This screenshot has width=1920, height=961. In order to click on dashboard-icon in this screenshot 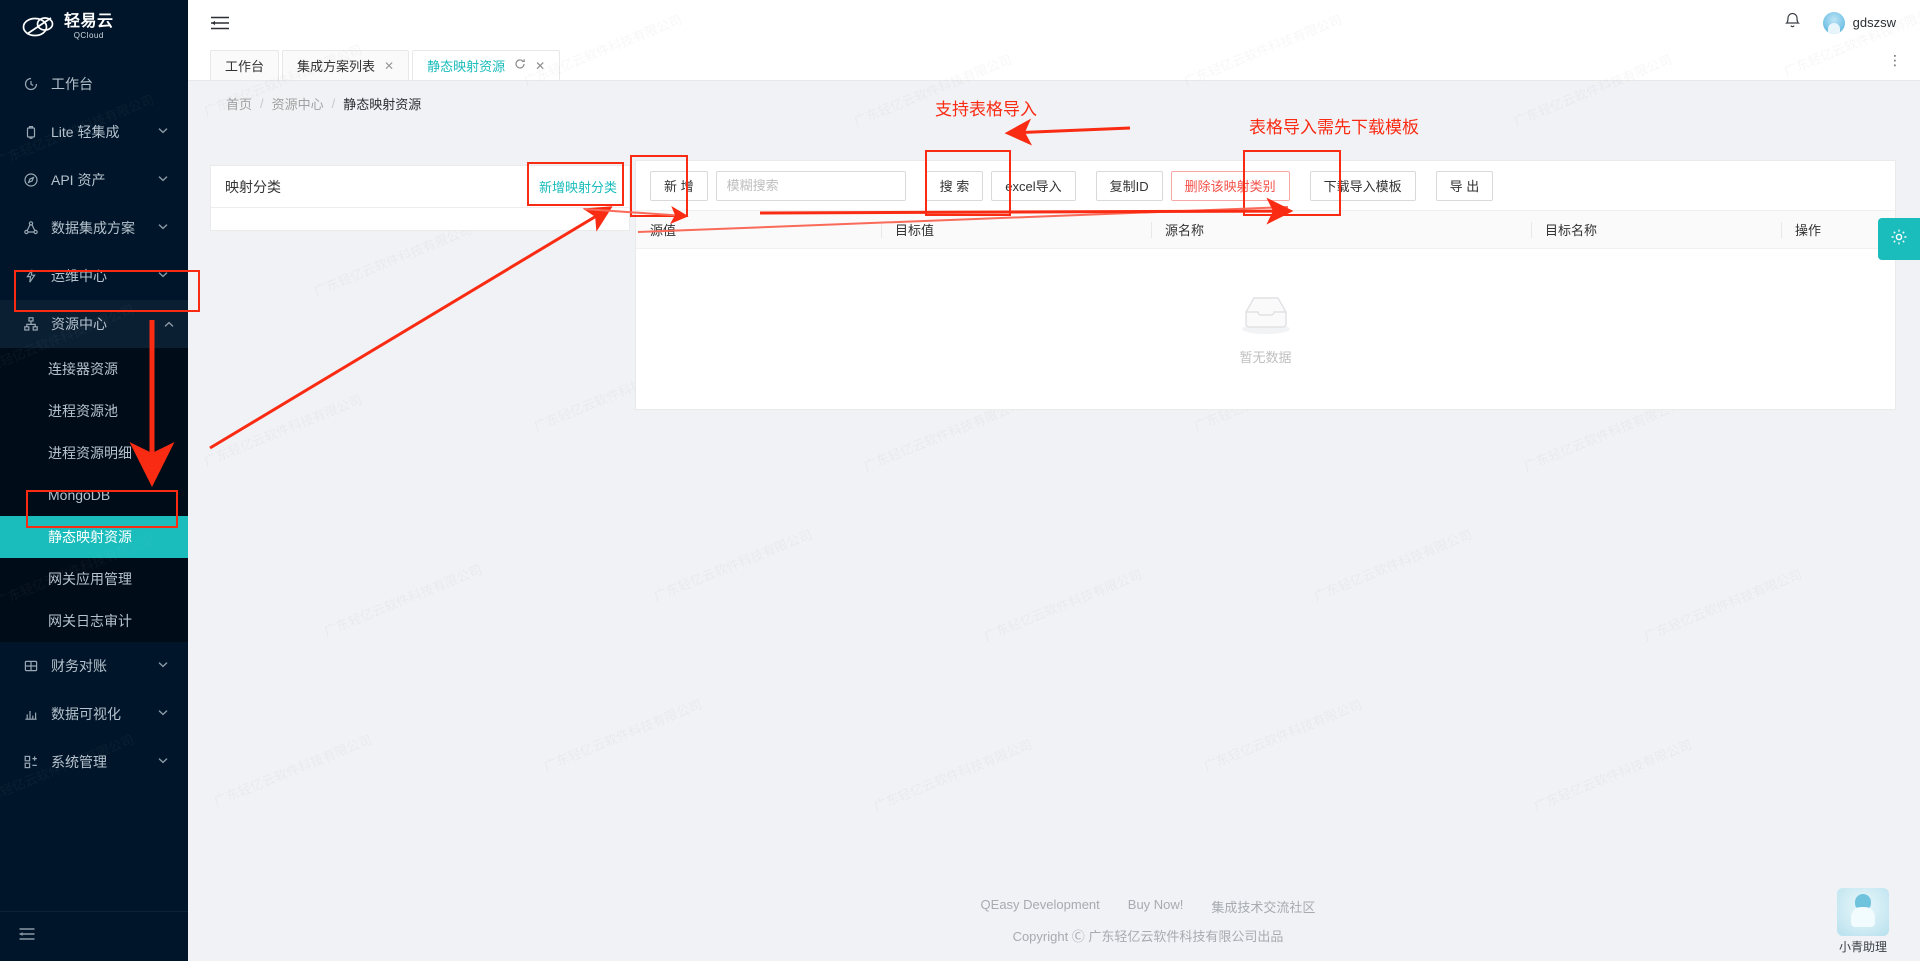, I will do `click(31, 84)`.